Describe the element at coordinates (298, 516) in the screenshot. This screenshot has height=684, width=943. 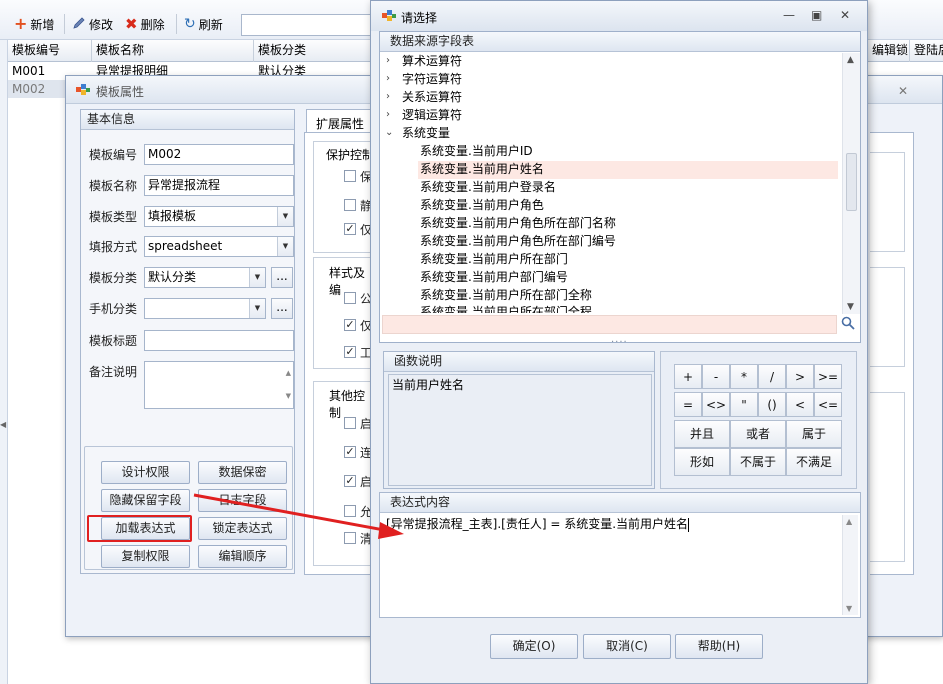
I see `annotation-arrow` at that location.